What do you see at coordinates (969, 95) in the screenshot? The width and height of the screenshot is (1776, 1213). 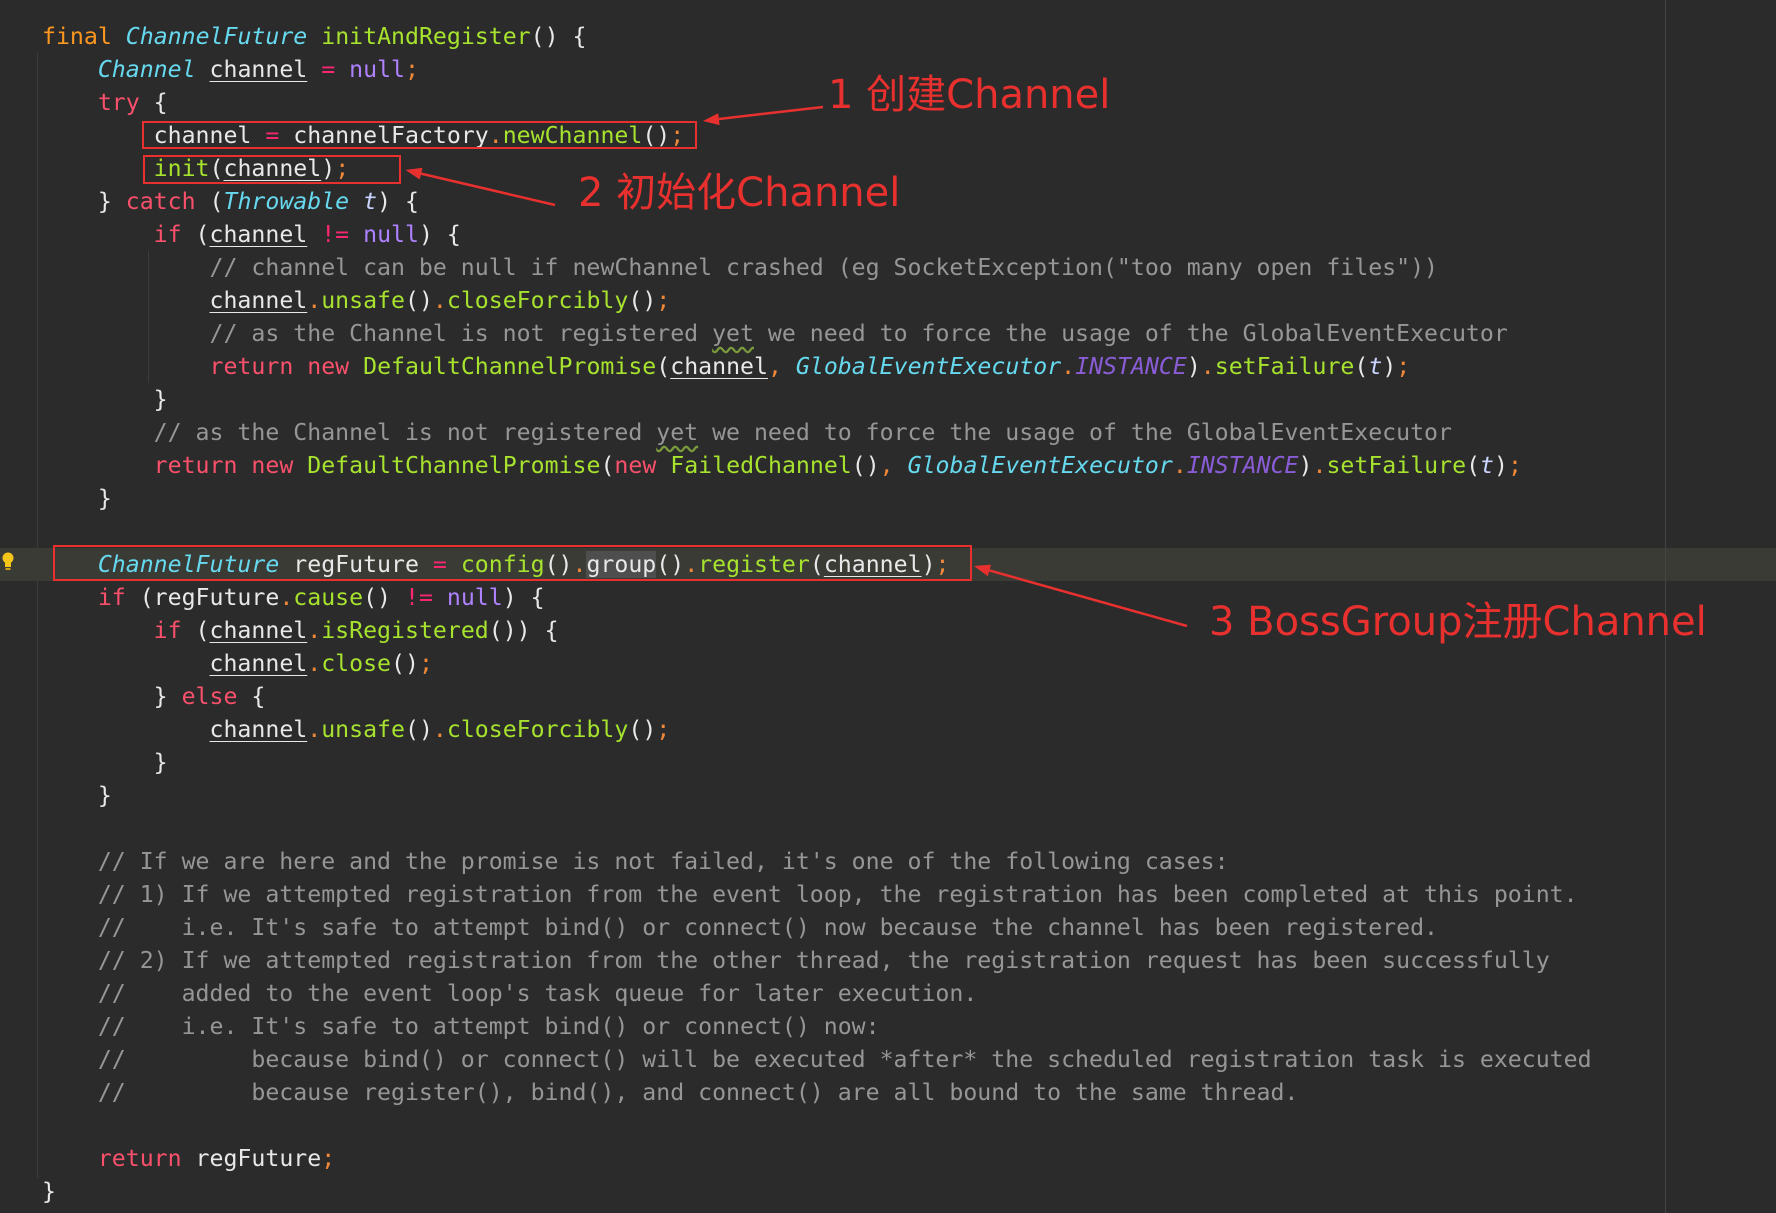 I see `annotation-label-create-channel: 1 创建Channel` at bounding box center [969, 95].